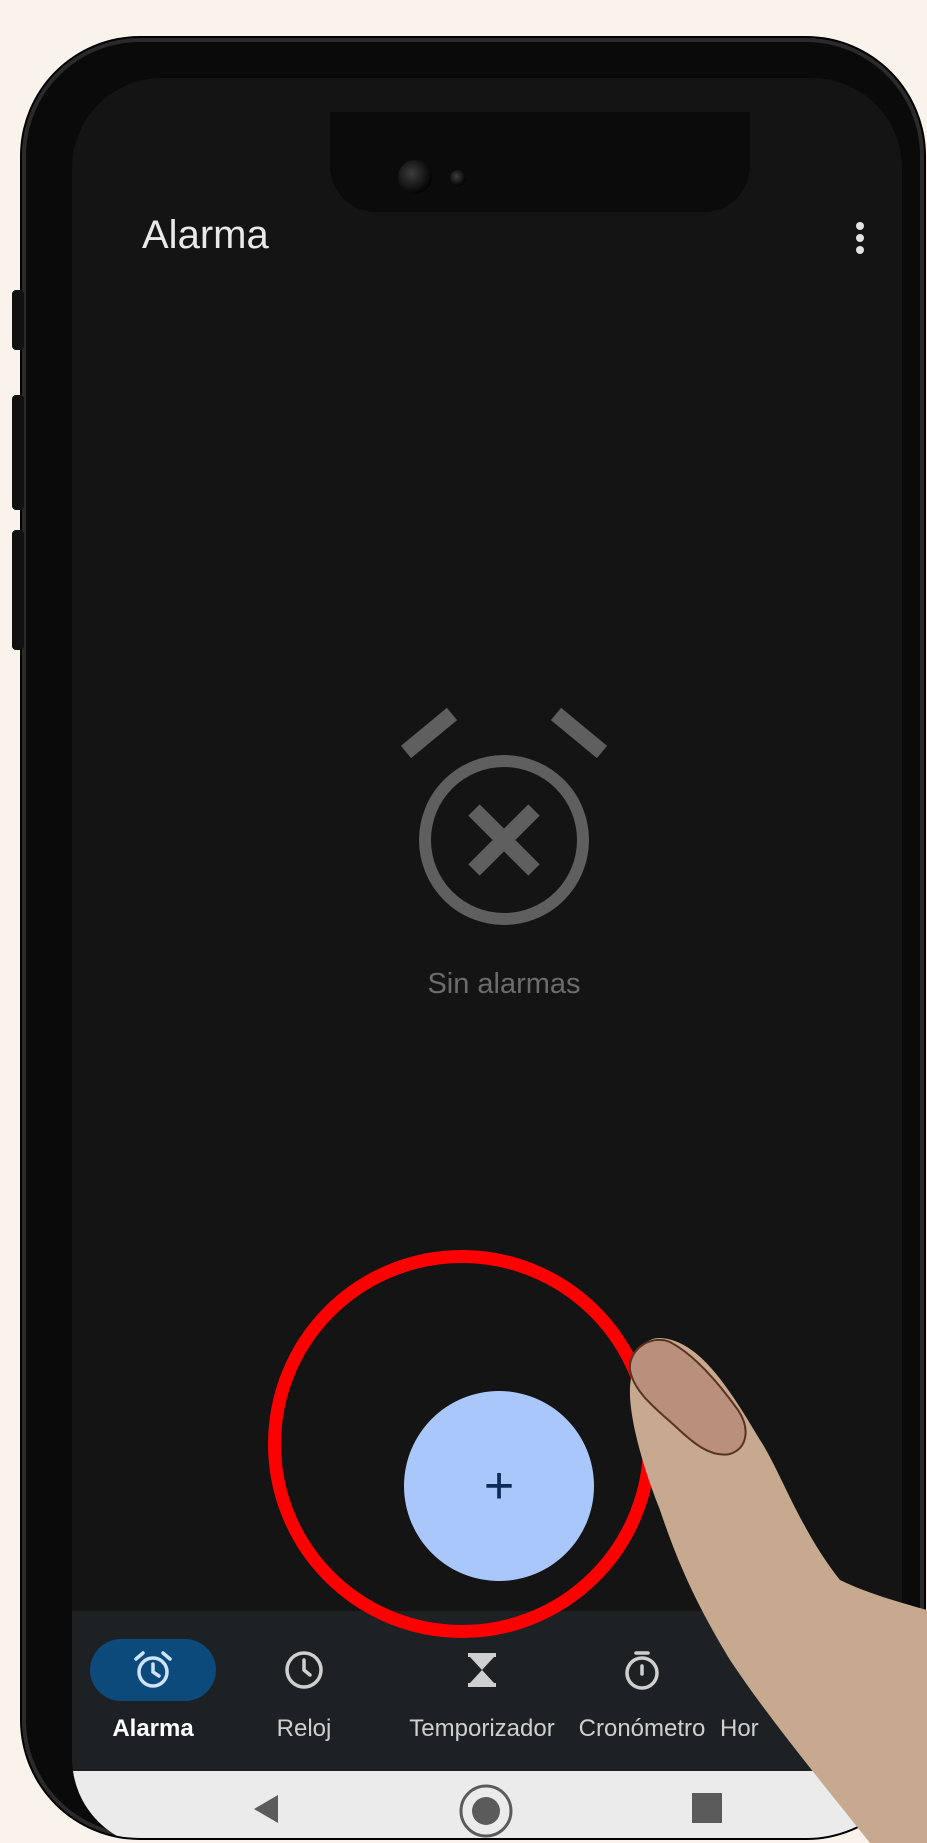  Describe the element at coordinates (540, 162) in the screenshot. I see `notch` at that location.